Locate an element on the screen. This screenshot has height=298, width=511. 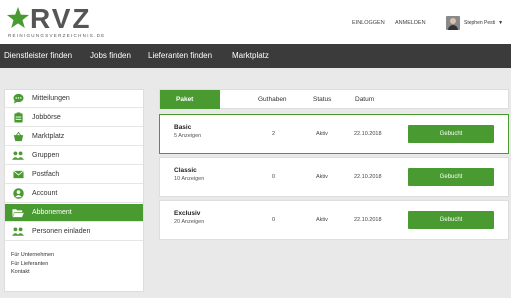
invite-icon is located at coordinates (18, 232).